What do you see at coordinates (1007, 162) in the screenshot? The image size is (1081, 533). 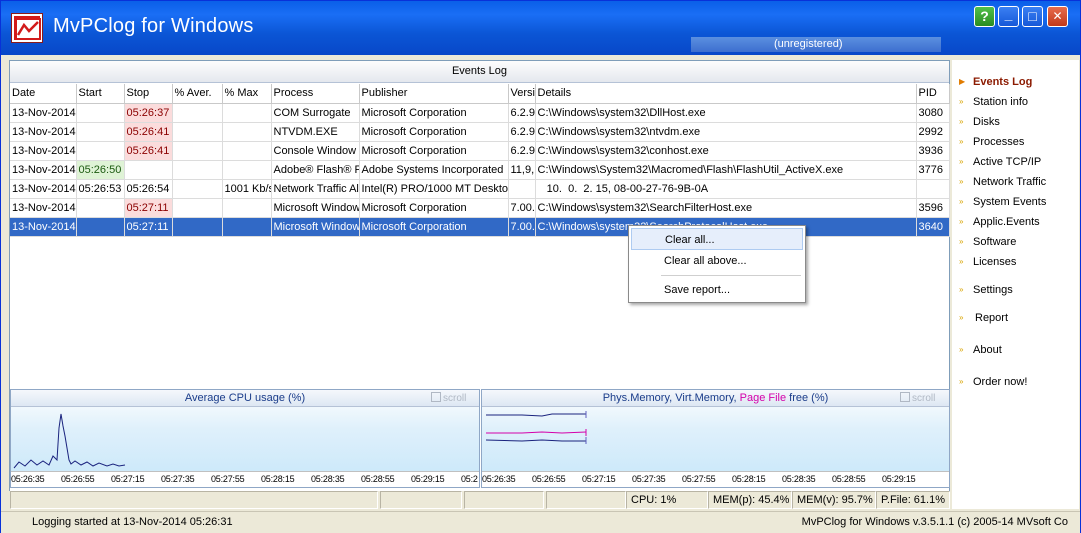 I see `sidebar-item-label: Active TCP/IP` at bounding box center [1007, 162].